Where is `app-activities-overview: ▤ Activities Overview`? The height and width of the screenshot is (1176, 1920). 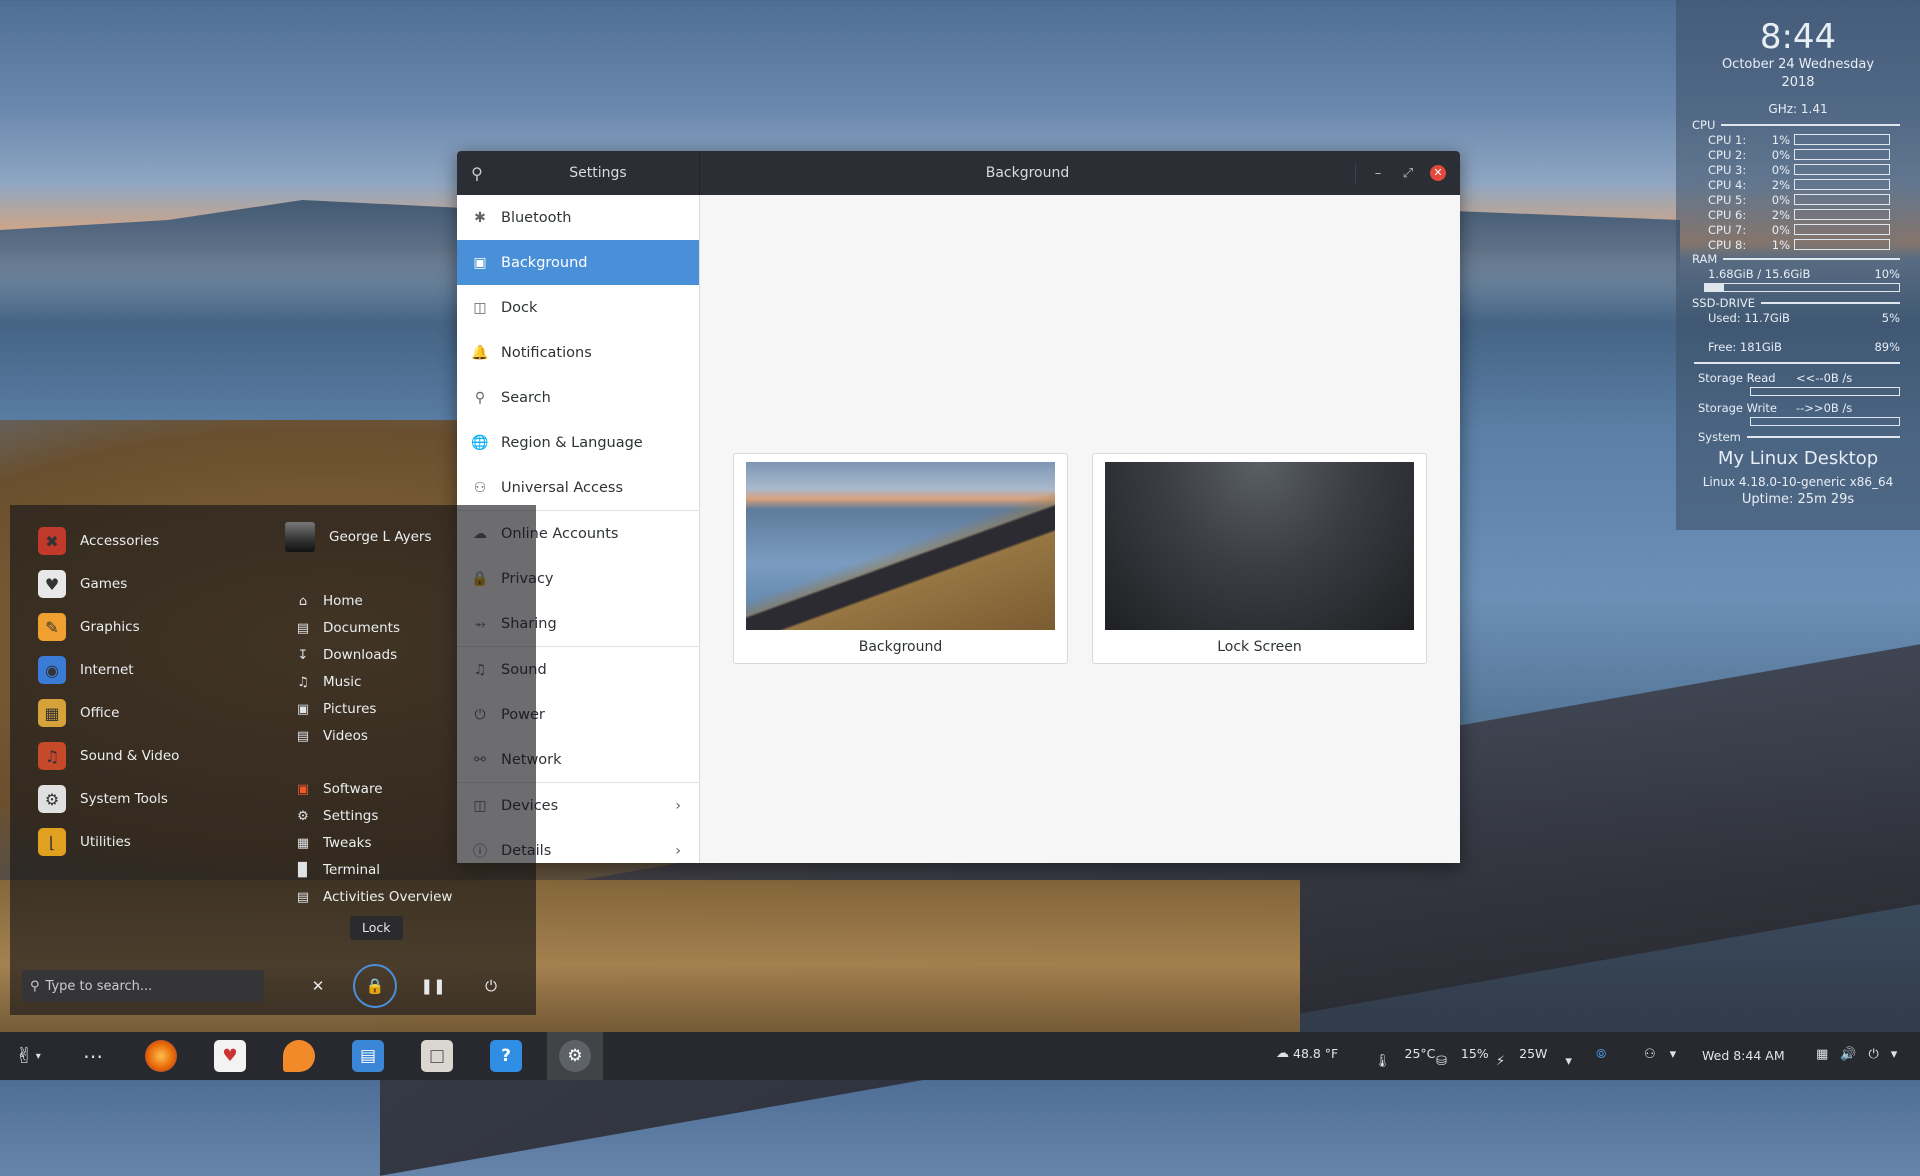
app-activities-overview: ▤ Activities Overview is located at coordinates (374, 897).